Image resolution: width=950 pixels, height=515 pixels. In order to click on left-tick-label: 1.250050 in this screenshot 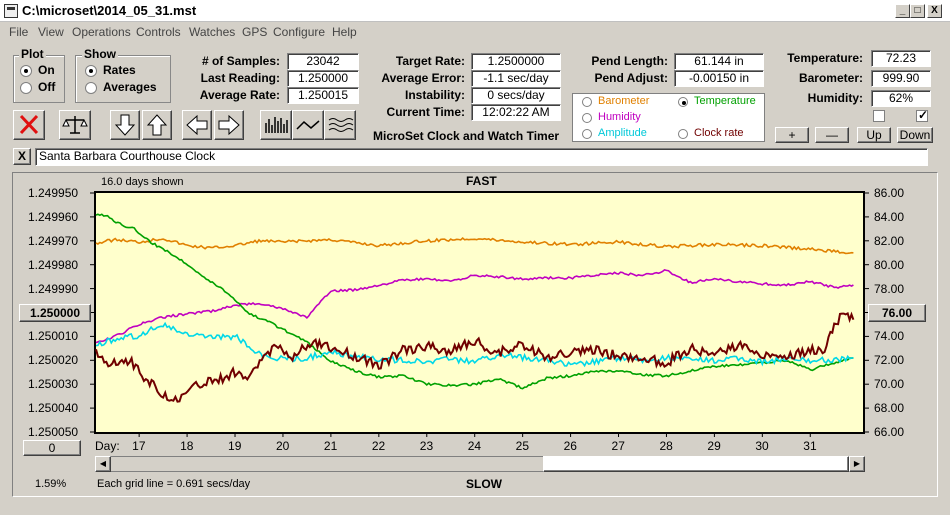, I will do `click(53, 432)`.